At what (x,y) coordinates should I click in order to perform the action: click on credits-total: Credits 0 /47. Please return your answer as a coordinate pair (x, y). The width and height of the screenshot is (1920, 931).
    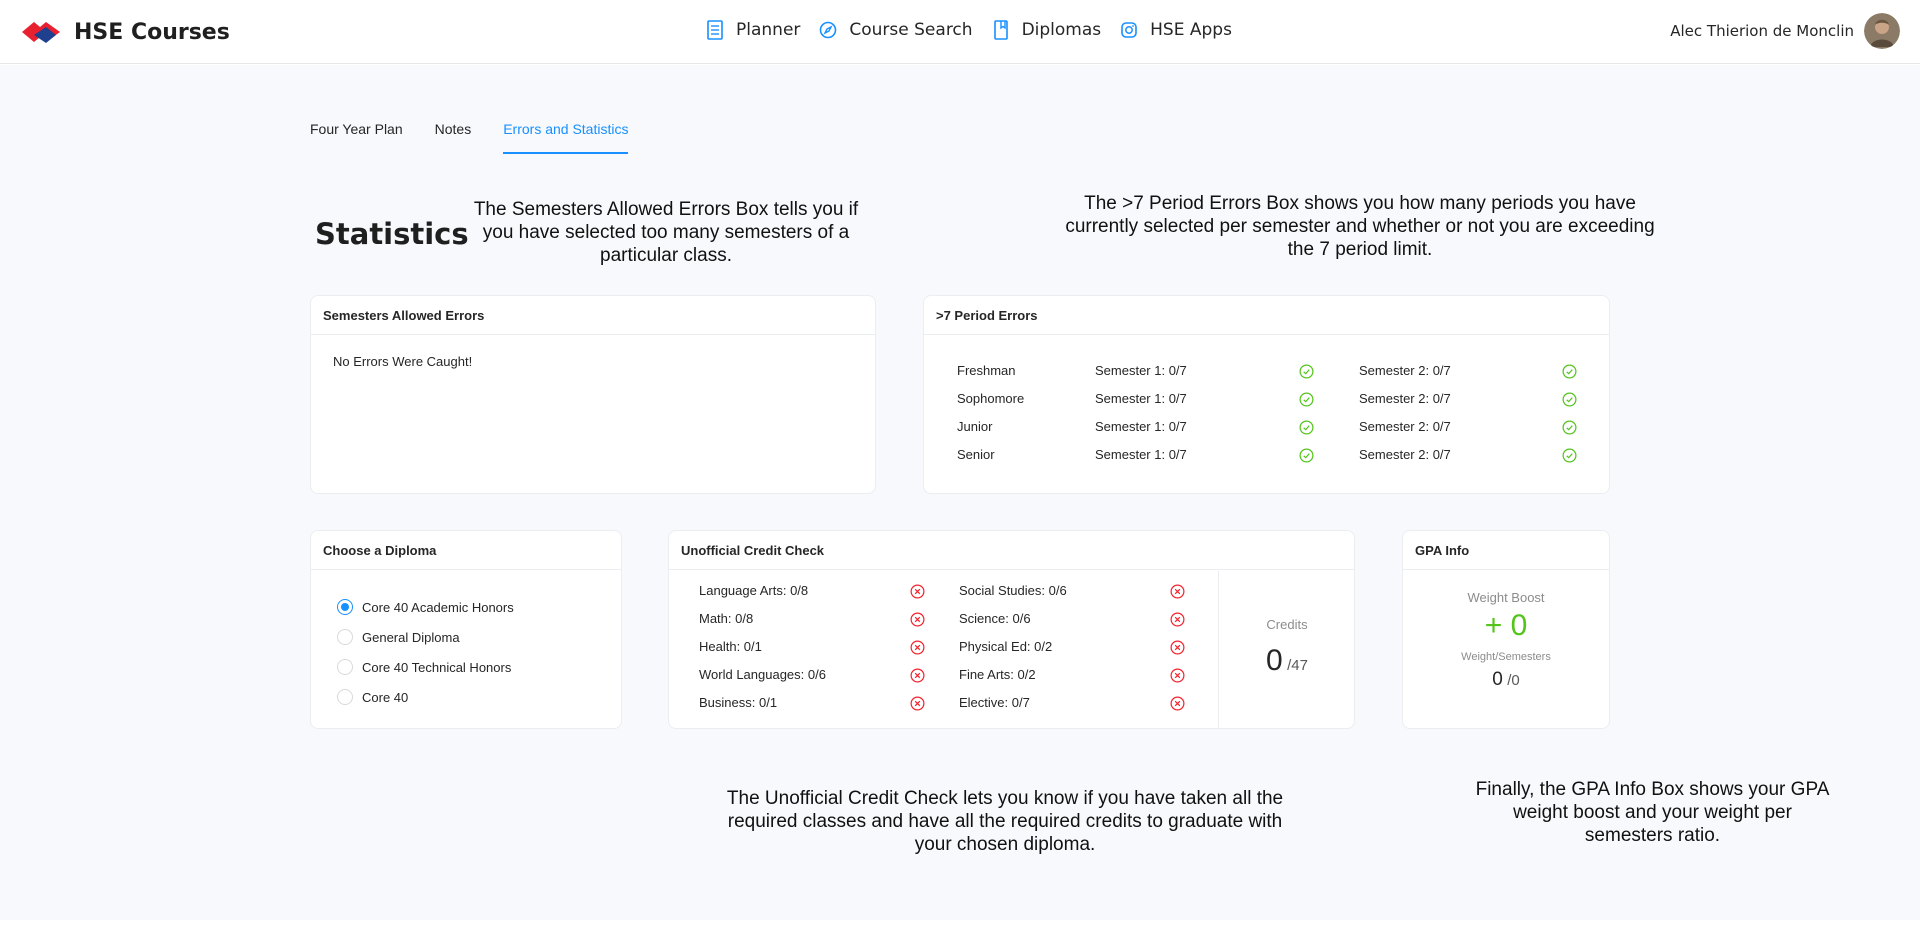
    Looking at the image, I should click on (1287, 650).